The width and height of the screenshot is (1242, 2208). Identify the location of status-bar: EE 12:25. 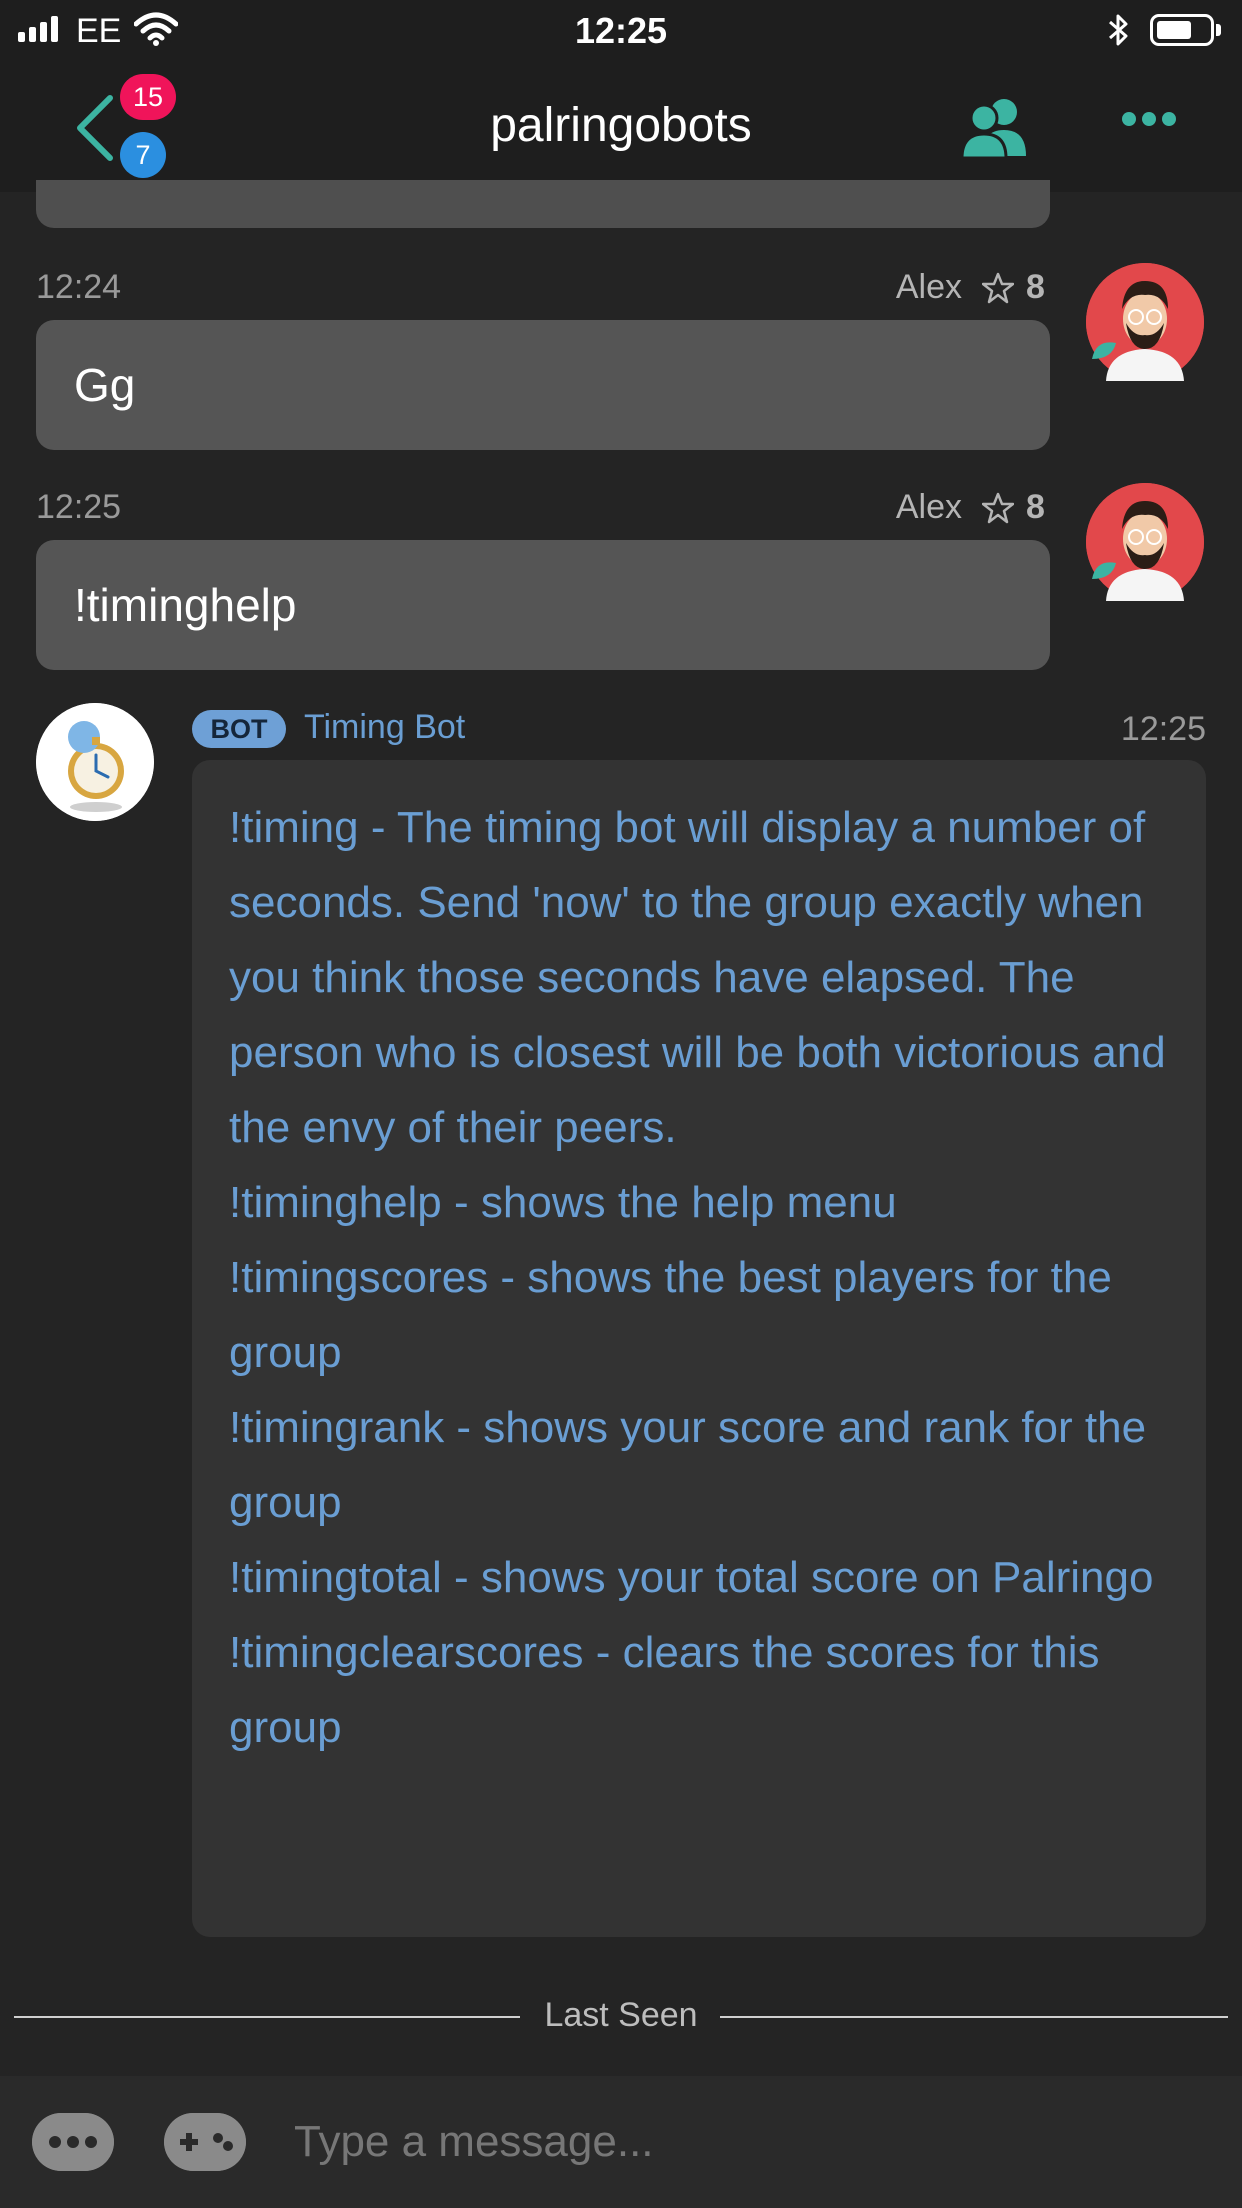
(621, 31).